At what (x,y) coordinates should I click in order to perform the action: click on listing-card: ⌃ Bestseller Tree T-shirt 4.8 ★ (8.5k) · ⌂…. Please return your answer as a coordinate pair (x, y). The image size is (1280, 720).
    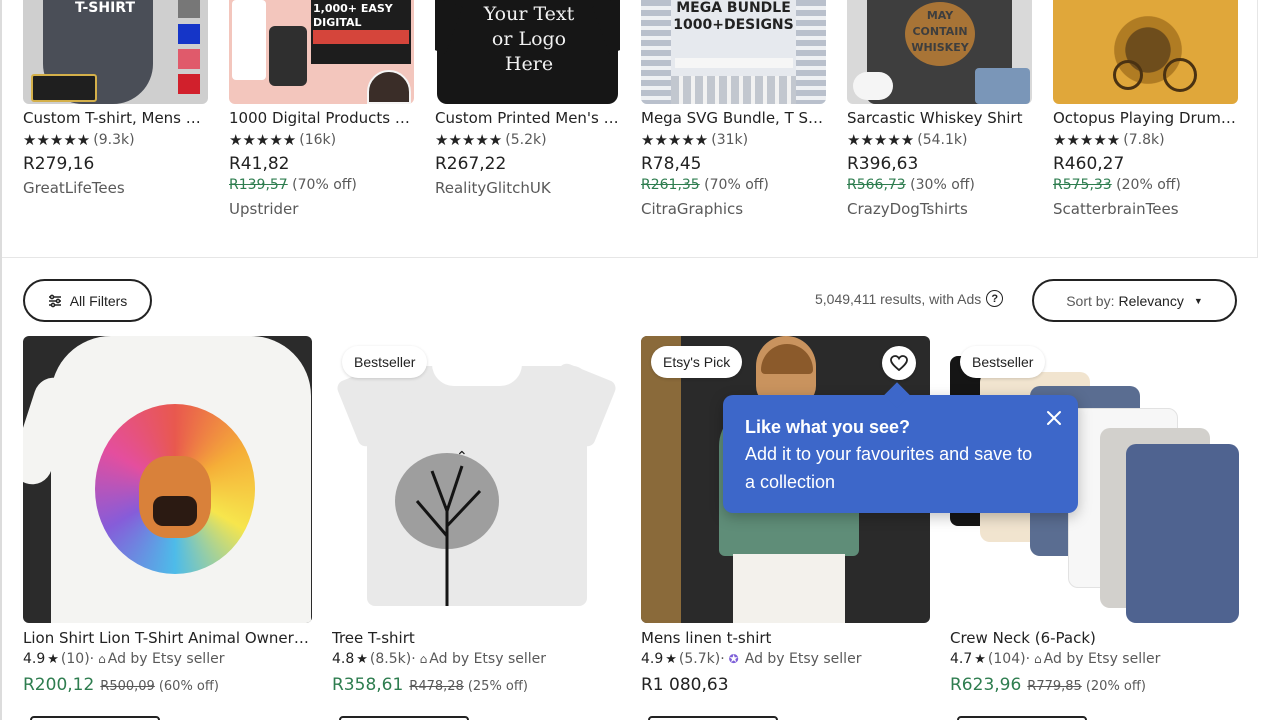
    Looking at the image, I should click on (476, 515).